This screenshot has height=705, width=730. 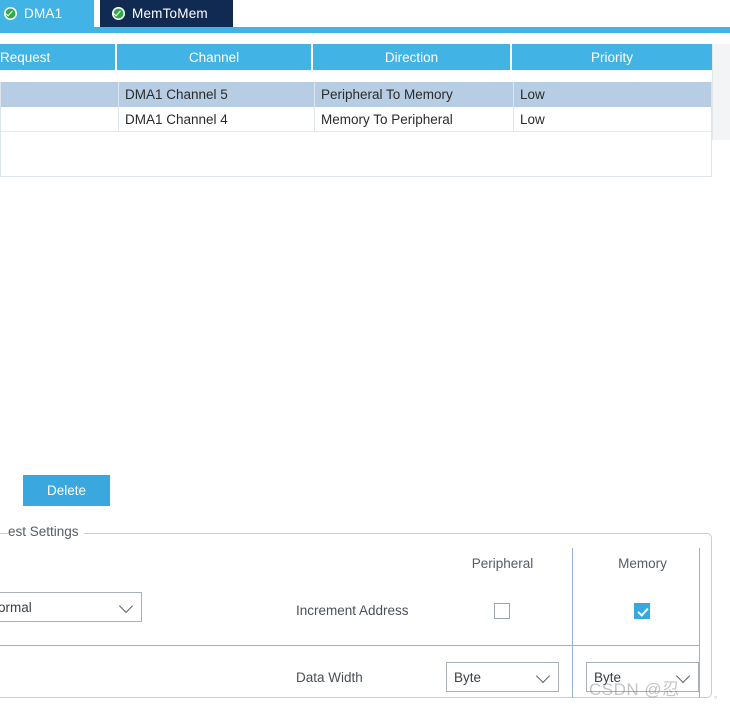 What do you see at coordinates (608, 677) in the screenshot?
I see `data-width-memory-value: Byte` at bounding box center [608, 677].